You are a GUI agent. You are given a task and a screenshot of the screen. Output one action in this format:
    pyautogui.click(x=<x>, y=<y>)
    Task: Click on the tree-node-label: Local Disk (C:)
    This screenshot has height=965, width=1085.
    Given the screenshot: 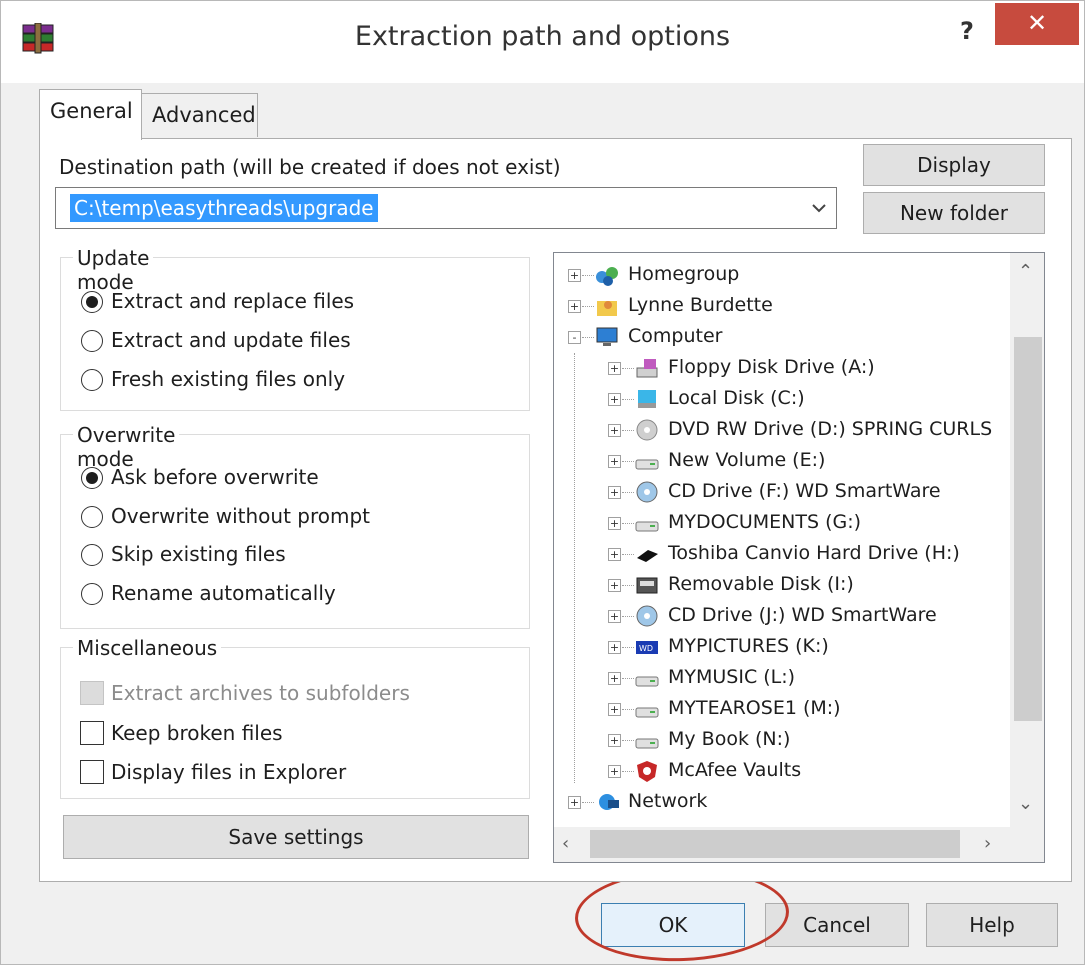 What is the action you would take?
    pyautogui.click(x=736, y=398)
    